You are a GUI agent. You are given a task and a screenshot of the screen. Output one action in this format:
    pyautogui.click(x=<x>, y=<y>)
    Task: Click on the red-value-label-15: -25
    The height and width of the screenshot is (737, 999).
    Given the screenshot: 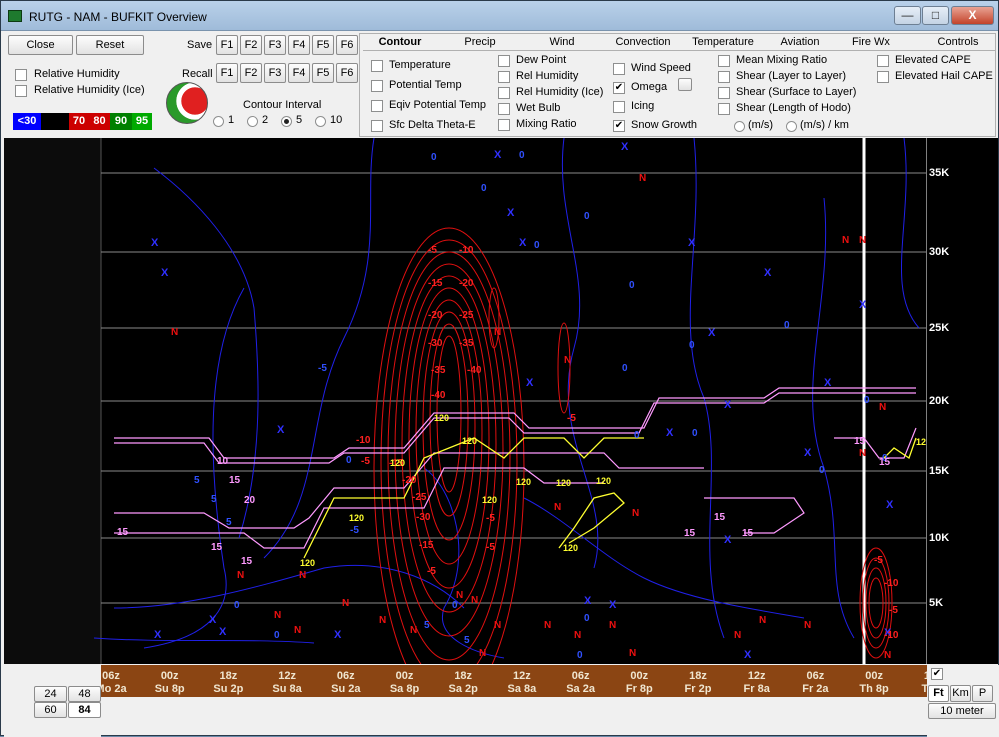 What is the action you would take?
    pyautogui.click(x=419, y=497)
    